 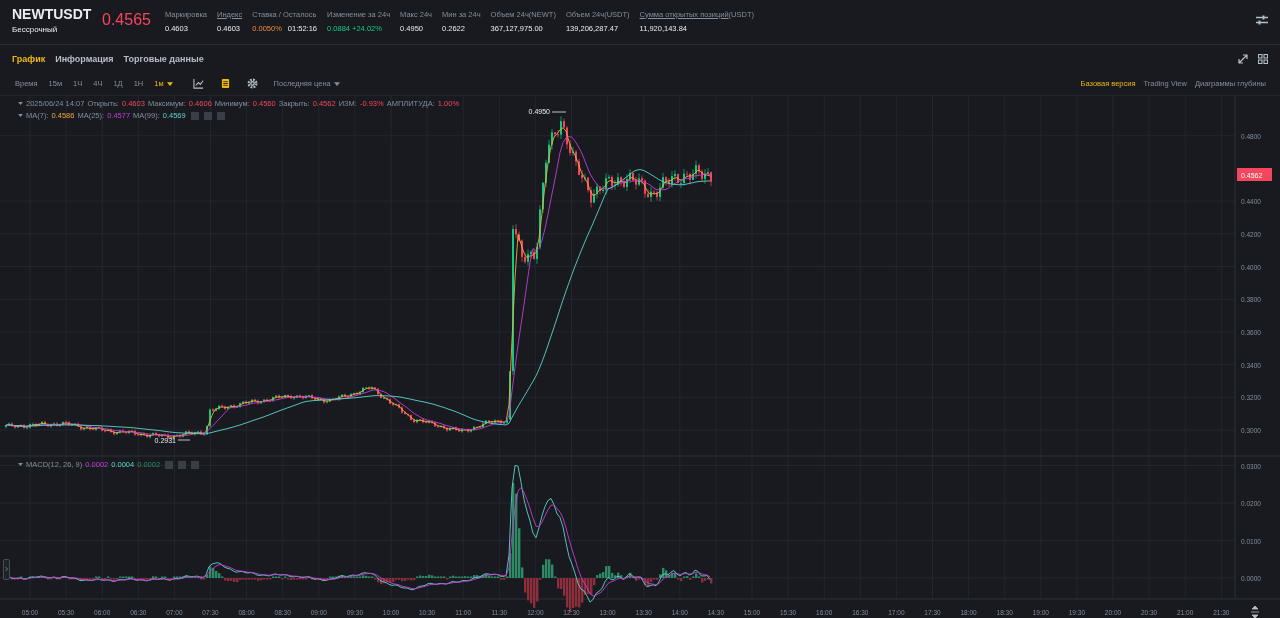 I want to click on tab: Торговые данные, so click(x=163, y=58).